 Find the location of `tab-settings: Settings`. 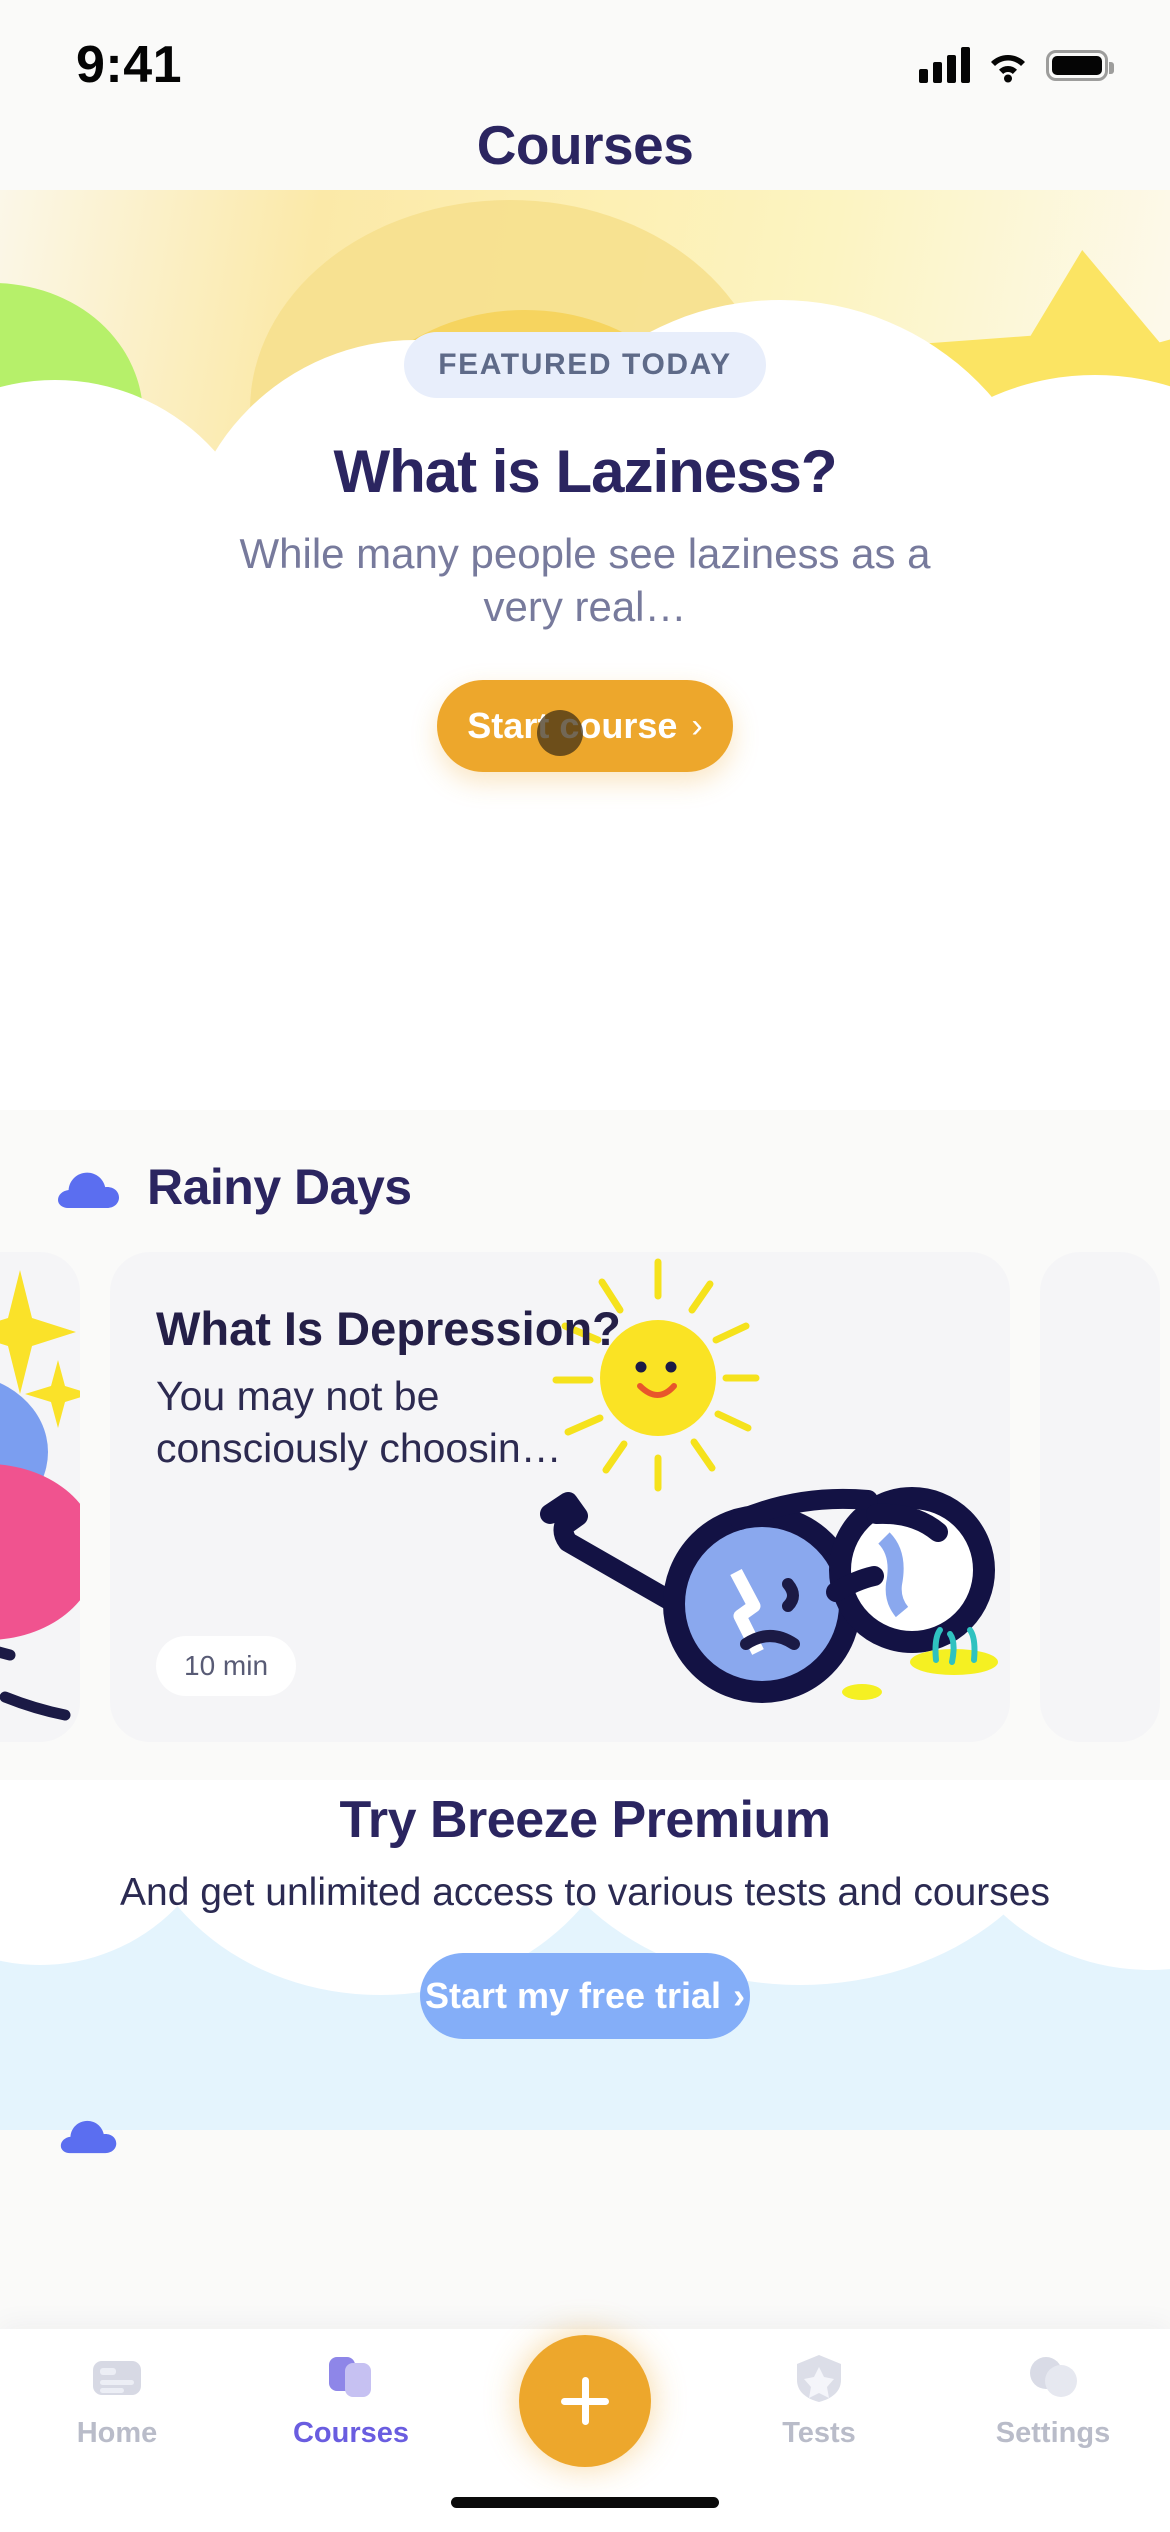

tab-settings: Settings is located at coordinates (1053, 2400).